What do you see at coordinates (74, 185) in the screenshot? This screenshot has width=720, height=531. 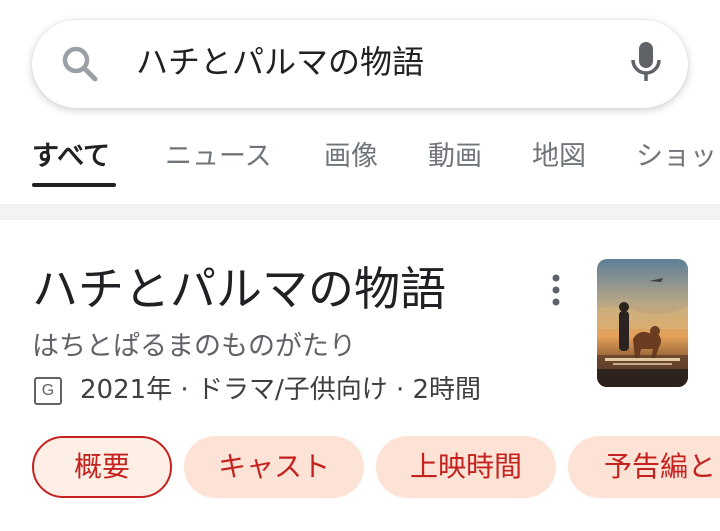 I see `active-tab-indicator` at bounding box center [74, 185].